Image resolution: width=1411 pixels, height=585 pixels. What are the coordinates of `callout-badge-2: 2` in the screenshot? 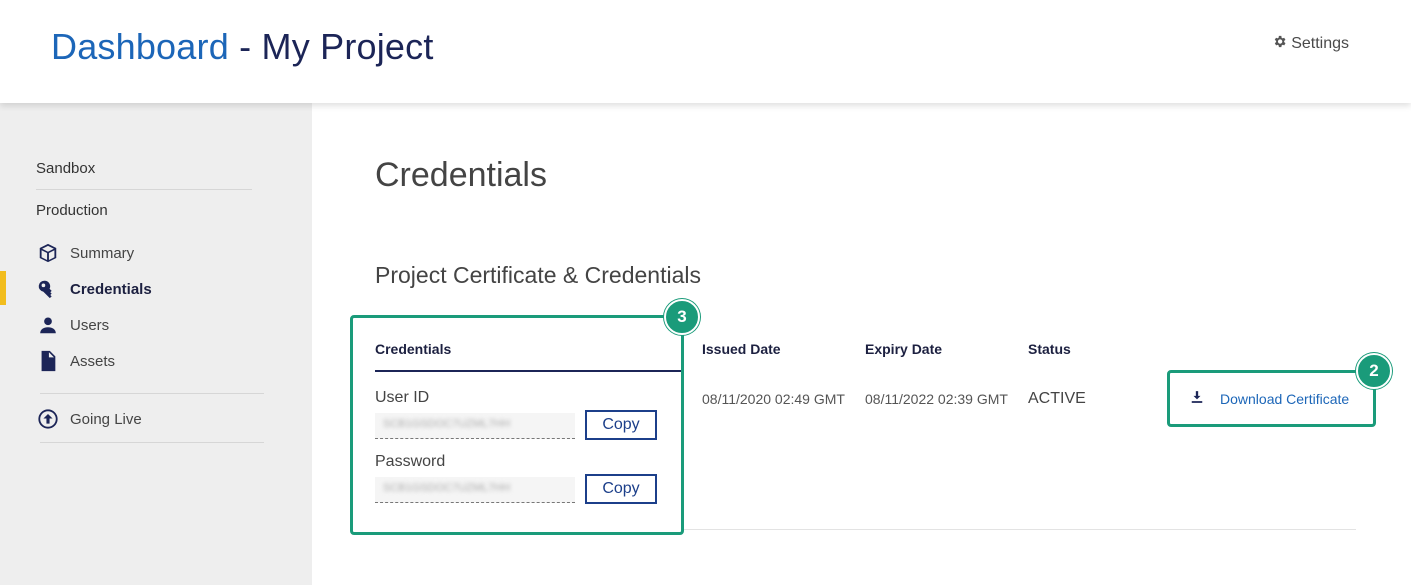 It's located at (1374, 371).